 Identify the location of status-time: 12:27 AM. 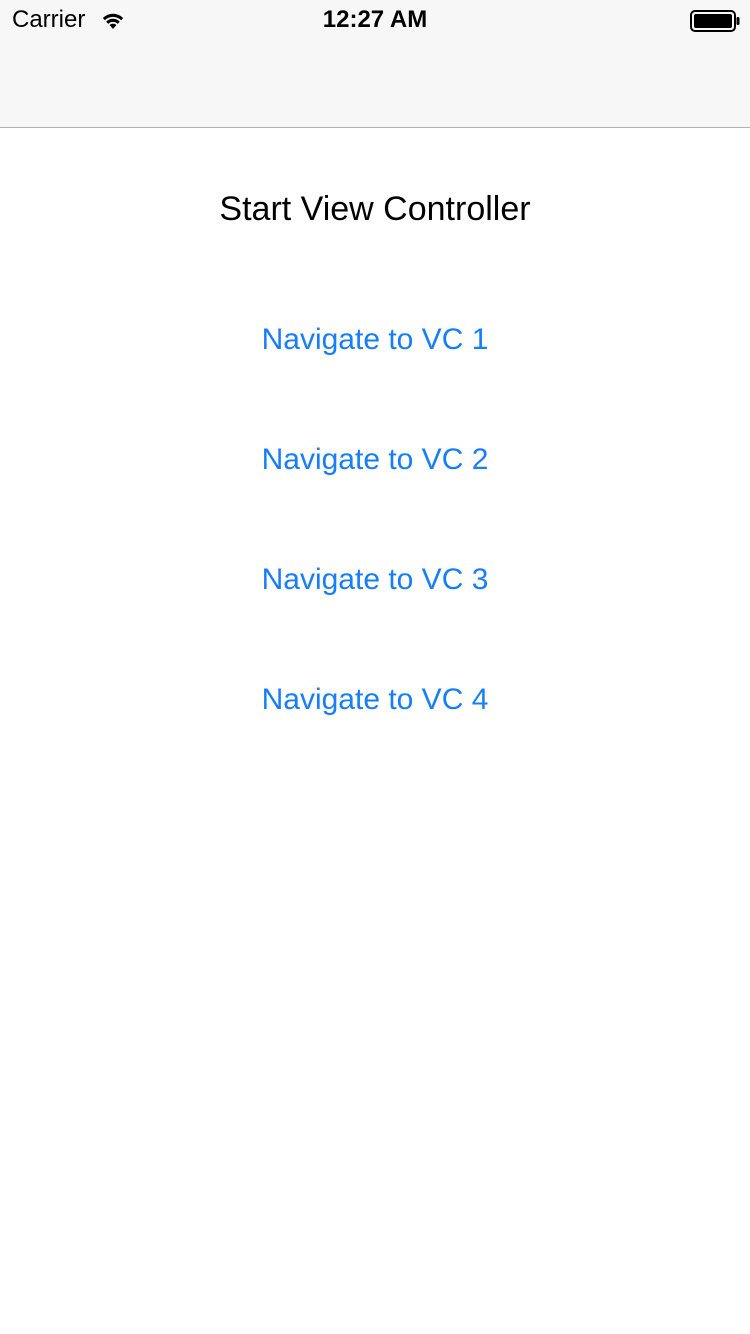
(375, 19).